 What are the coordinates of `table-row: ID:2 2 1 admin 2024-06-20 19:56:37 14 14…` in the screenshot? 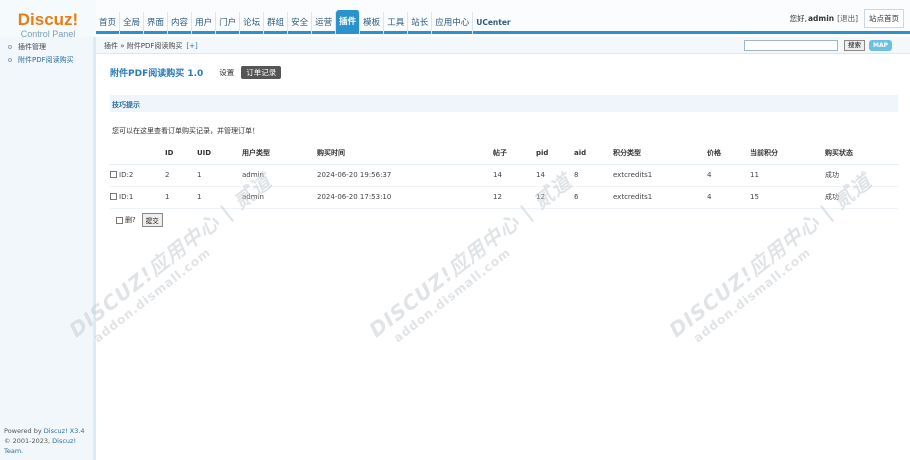 It's located at (504, 175).